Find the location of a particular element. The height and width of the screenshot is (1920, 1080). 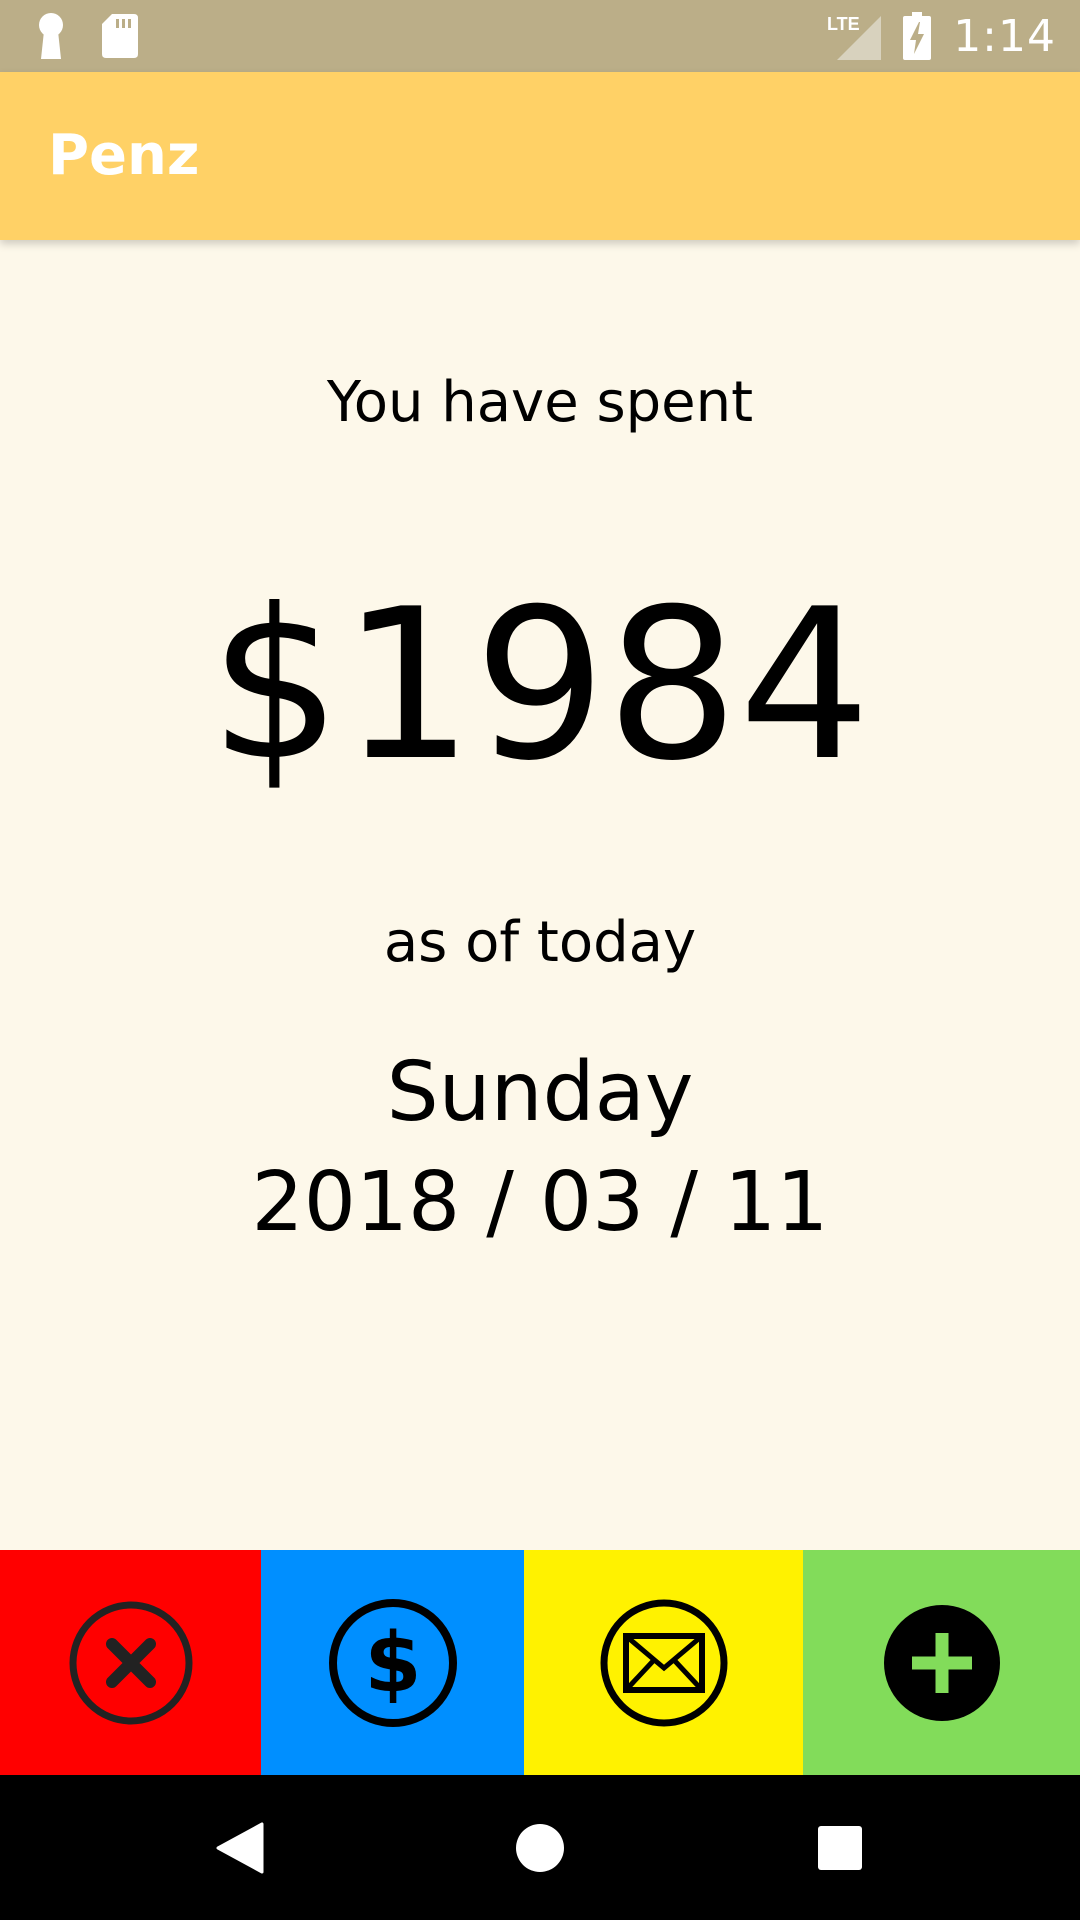

back-triangle-icon is located at coordinates (240, 1847).